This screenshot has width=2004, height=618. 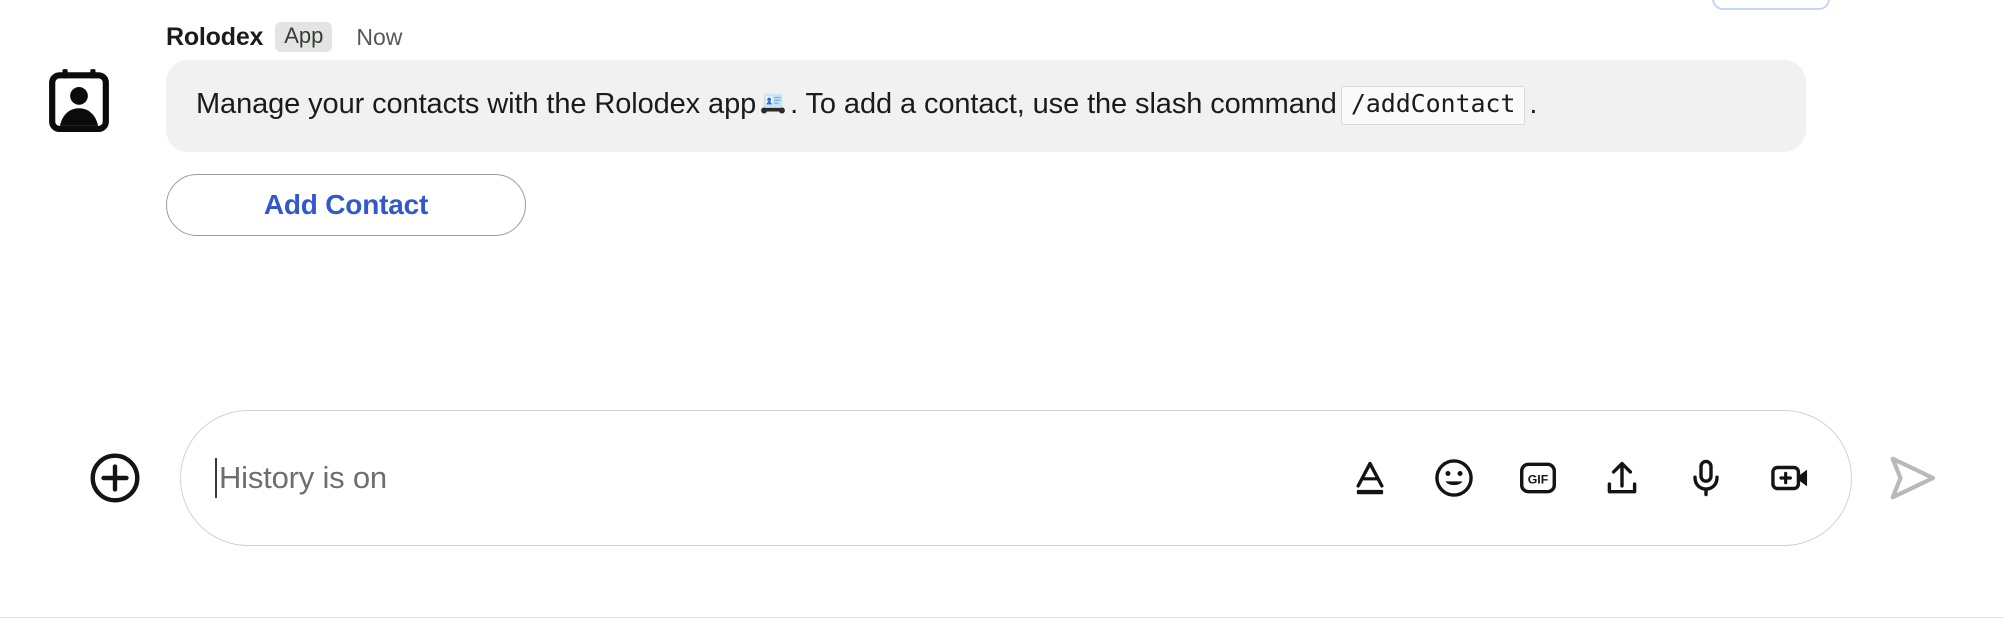 What do you see at coordinates (774, 478) in the screenshot?
I see `message-input: History is on` at bounding box center [774, 478].